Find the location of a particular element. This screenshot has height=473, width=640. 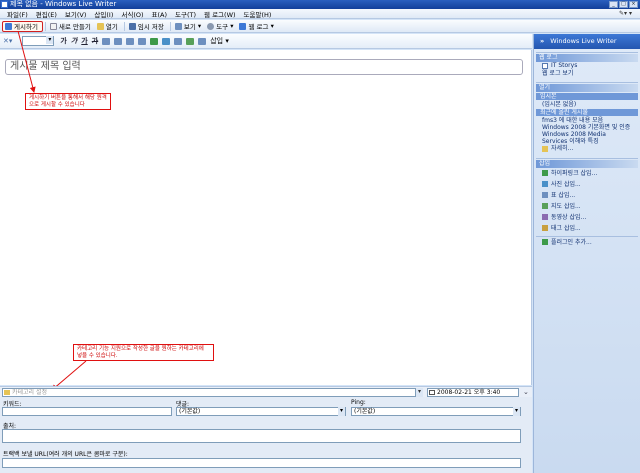

category-callout: 카테고리 기능 지원으로 작성한 글을 원하는 카테고리에 넣을 수 있습니다. is located at coordinates (143, 352).